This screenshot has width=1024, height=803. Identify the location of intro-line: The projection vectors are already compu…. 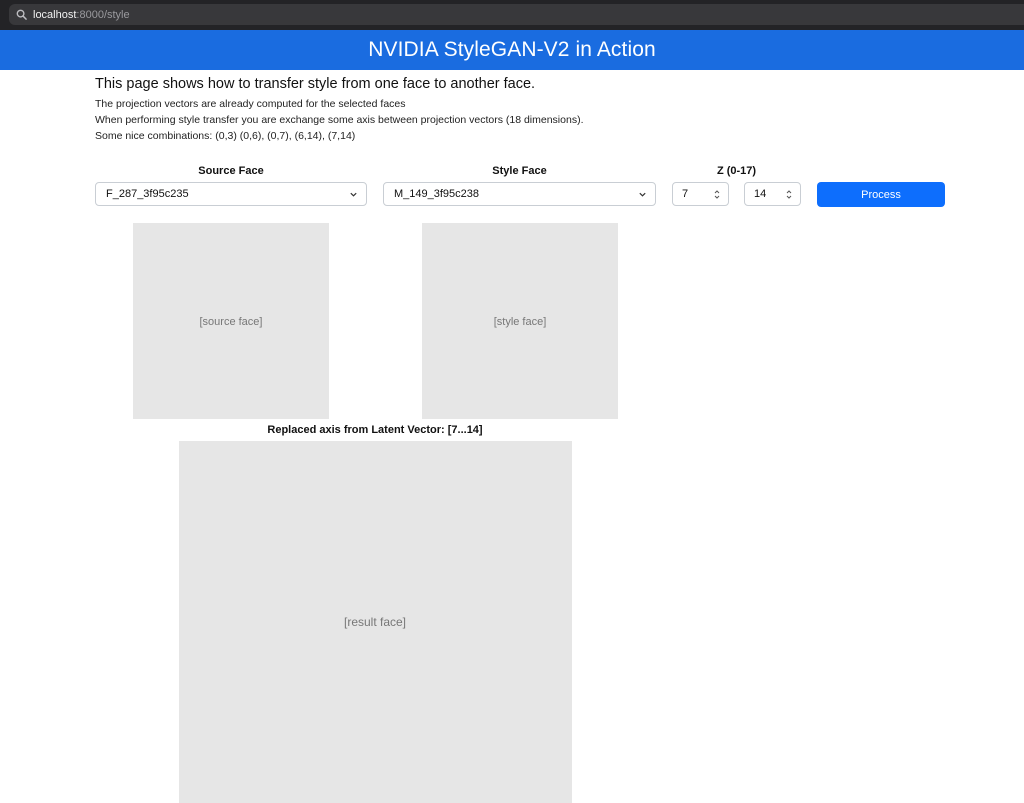
(250, 104).